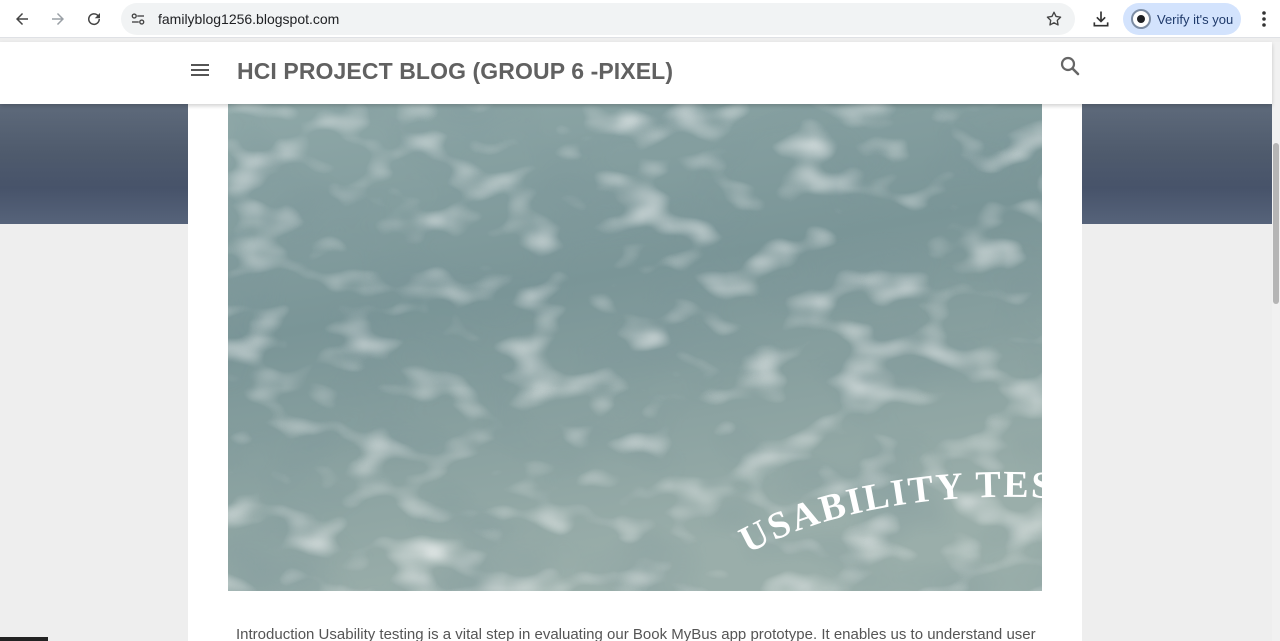  I want to click on search-icon, so click(1070, 66).